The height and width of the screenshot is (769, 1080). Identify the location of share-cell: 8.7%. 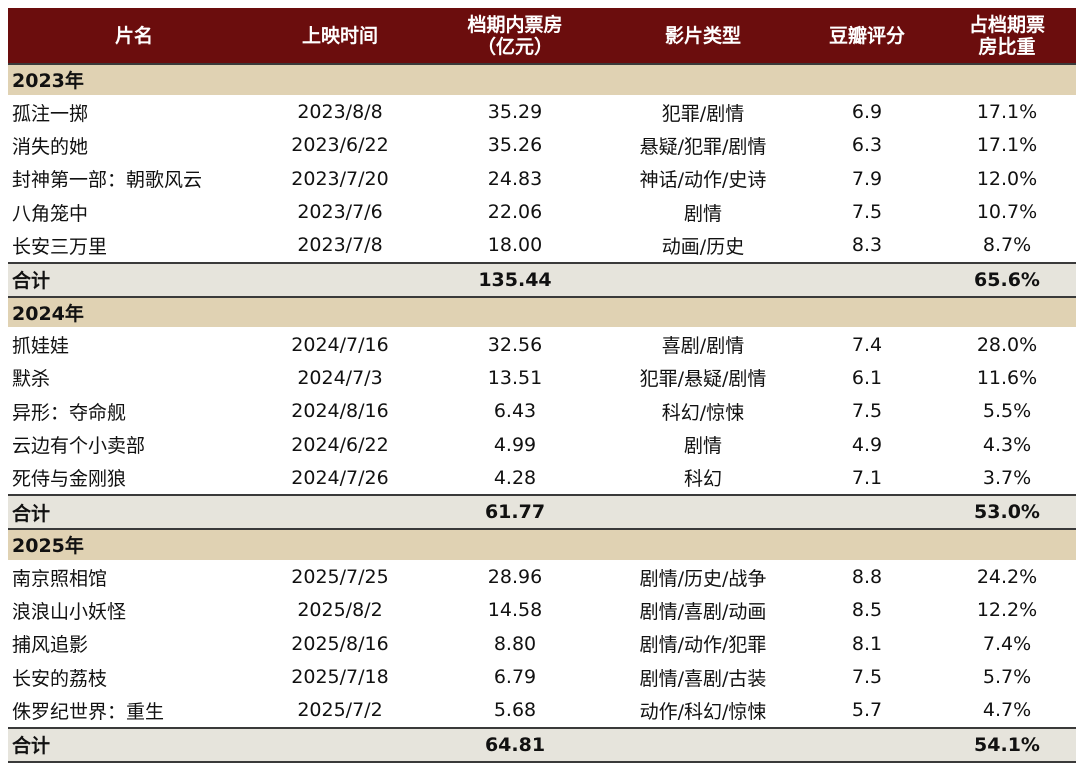
(1007, 245).